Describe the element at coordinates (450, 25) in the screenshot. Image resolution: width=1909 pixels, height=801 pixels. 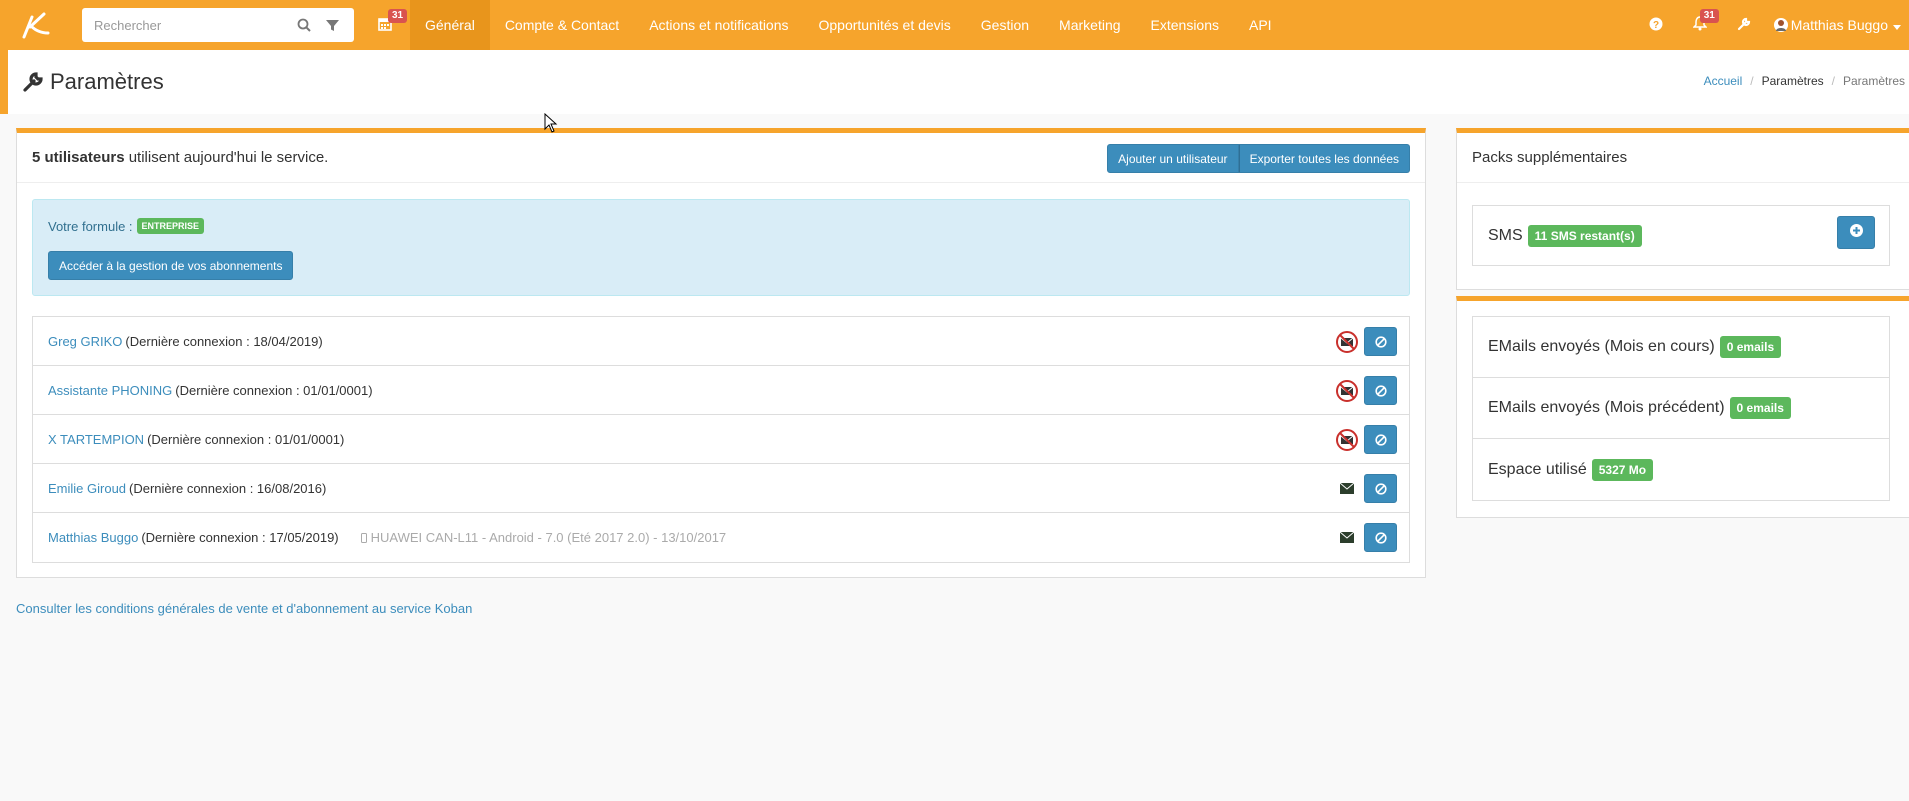
I see `nav-item: Général` at that location.